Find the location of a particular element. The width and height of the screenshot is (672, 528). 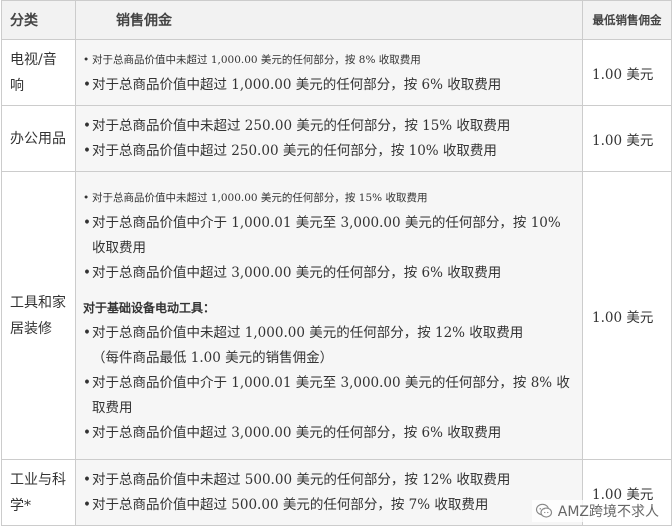

header-category: 分类 is located at coordinates (38, 20).